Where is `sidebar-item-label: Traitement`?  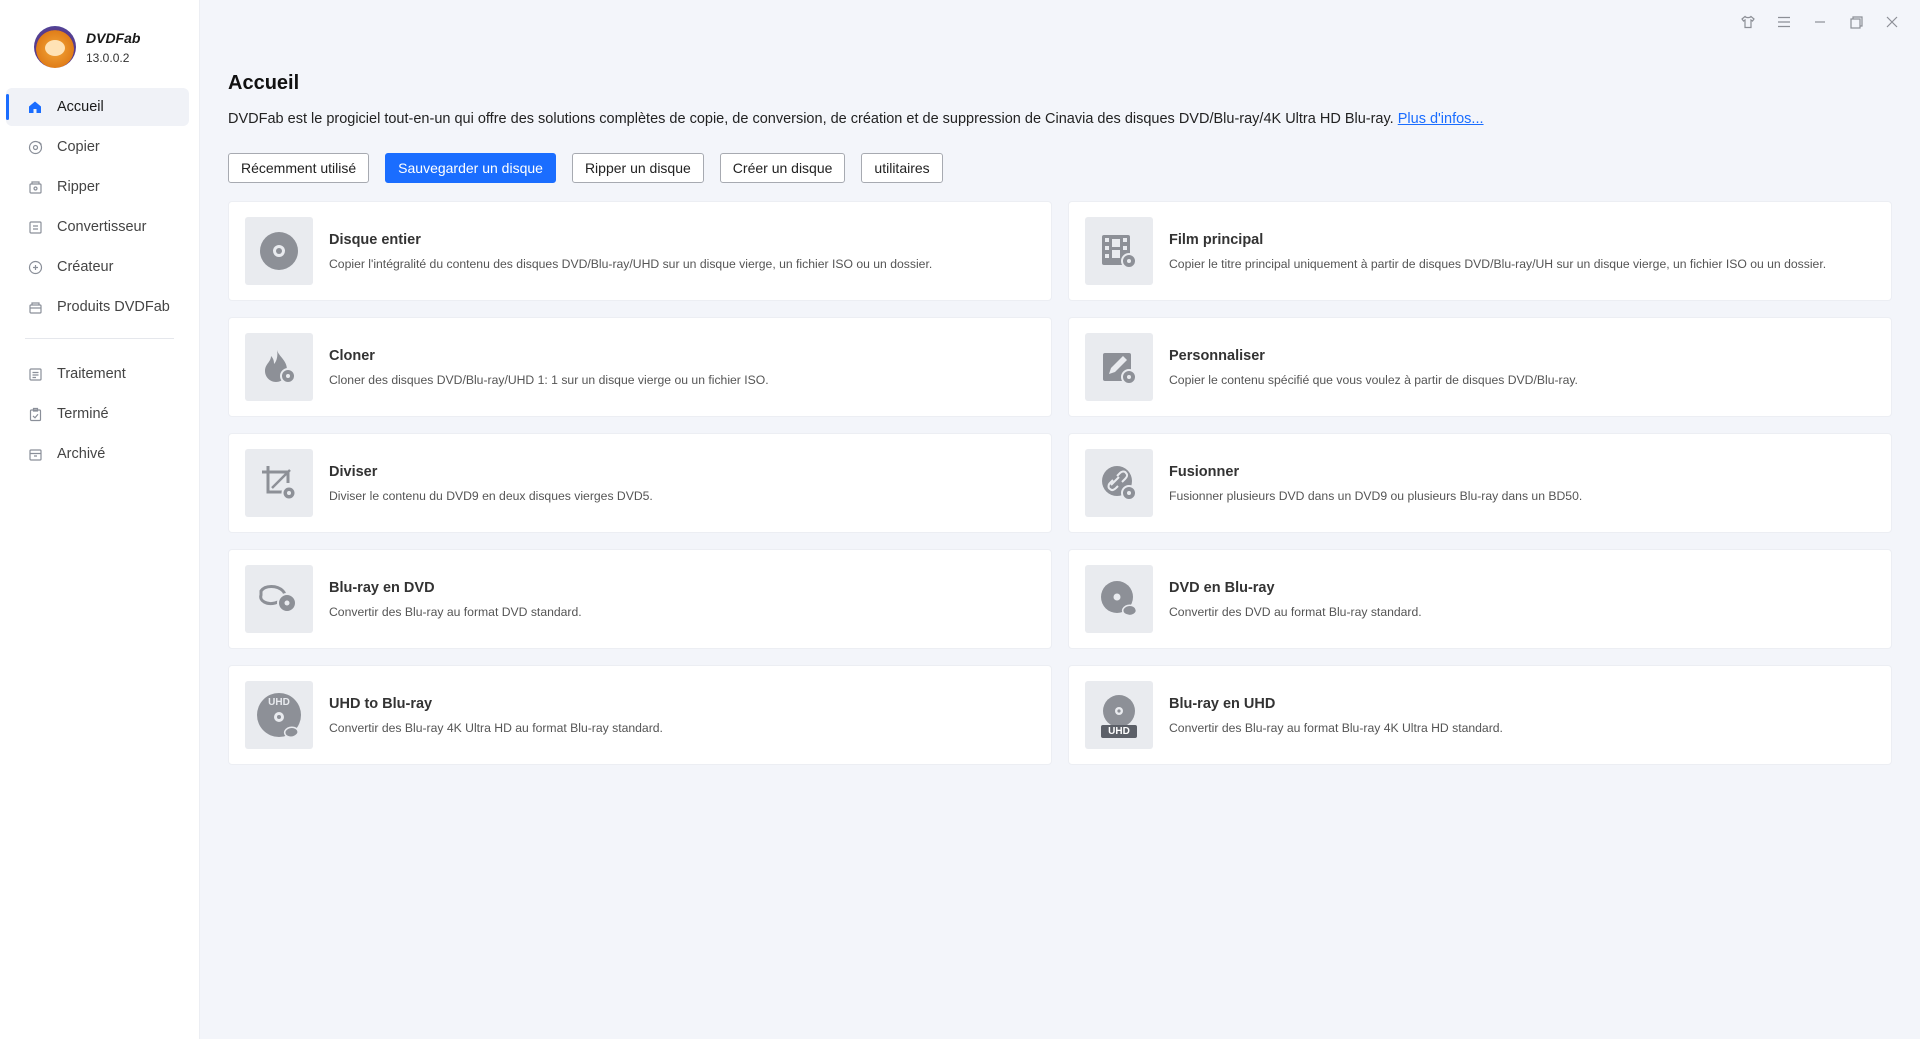
sidebar-item-label: Traitement is located at coordinates (91, 374).